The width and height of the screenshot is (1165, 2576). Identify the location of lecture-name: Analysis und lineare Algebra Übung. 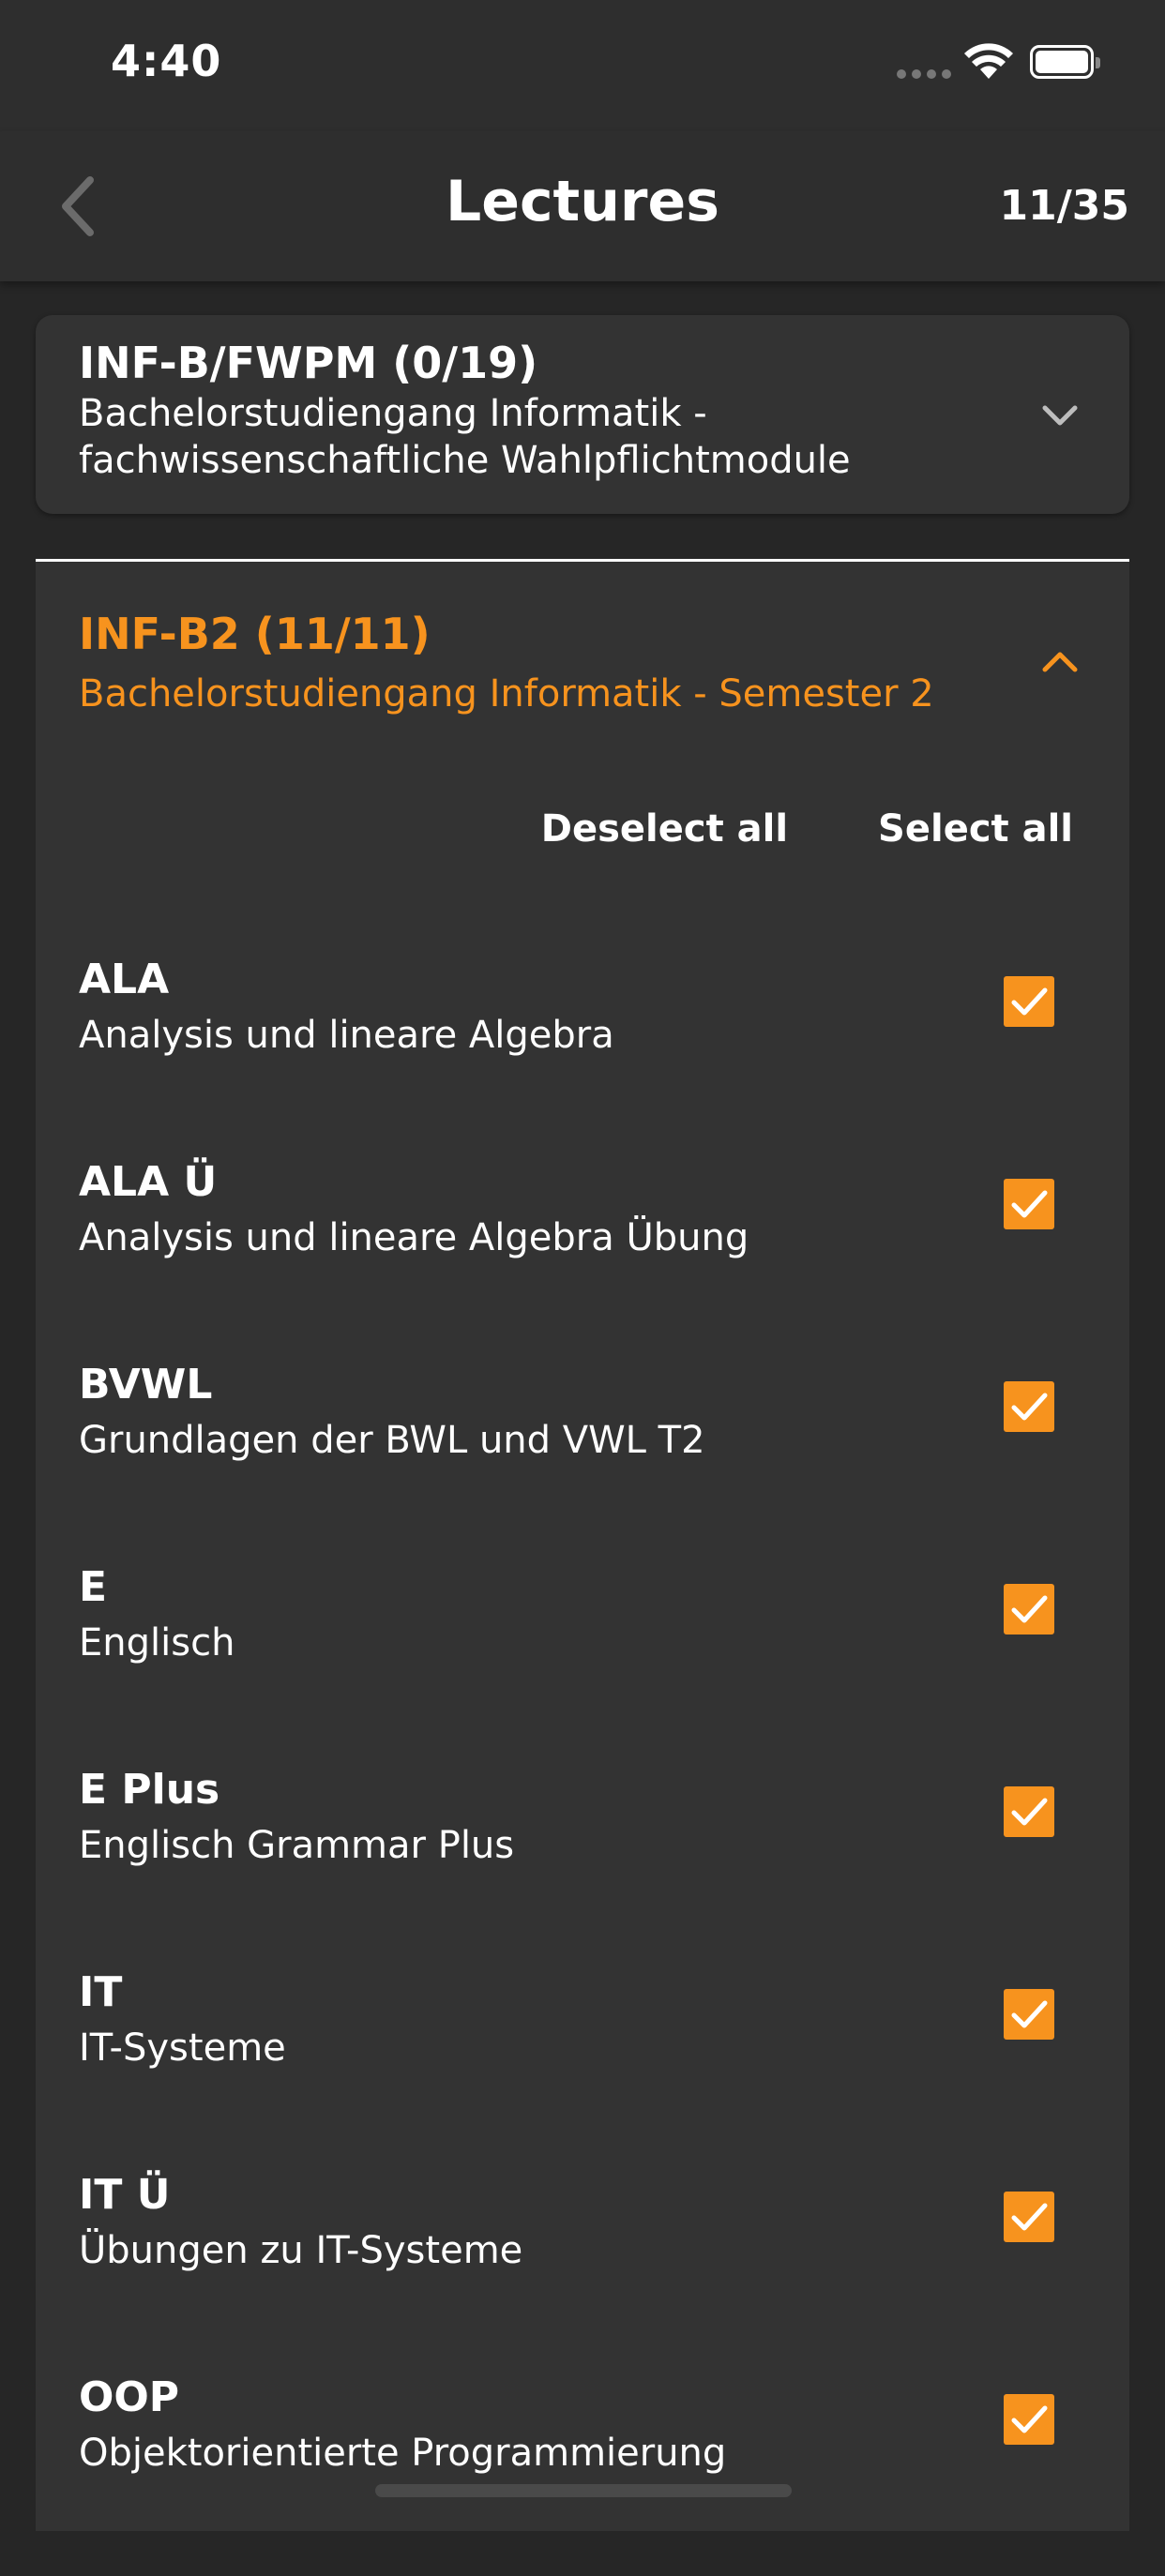
(414, 1237).